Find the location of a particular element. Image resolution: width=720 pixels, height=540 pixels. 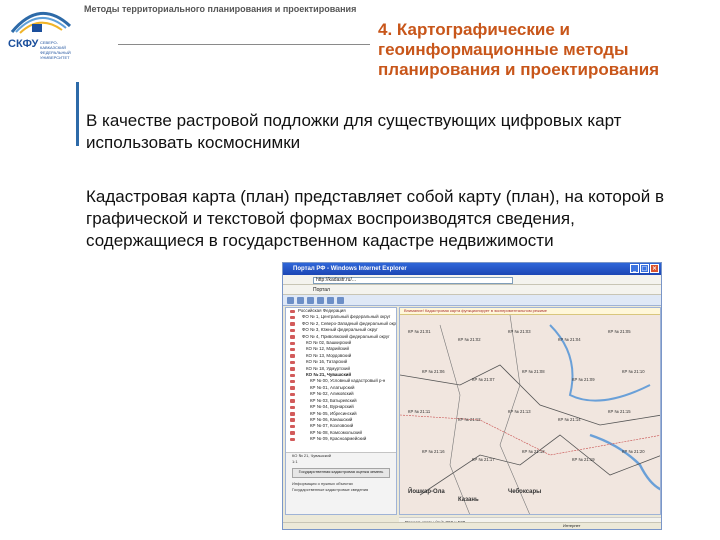

map-toolbar is located at coordinates (472, 300).